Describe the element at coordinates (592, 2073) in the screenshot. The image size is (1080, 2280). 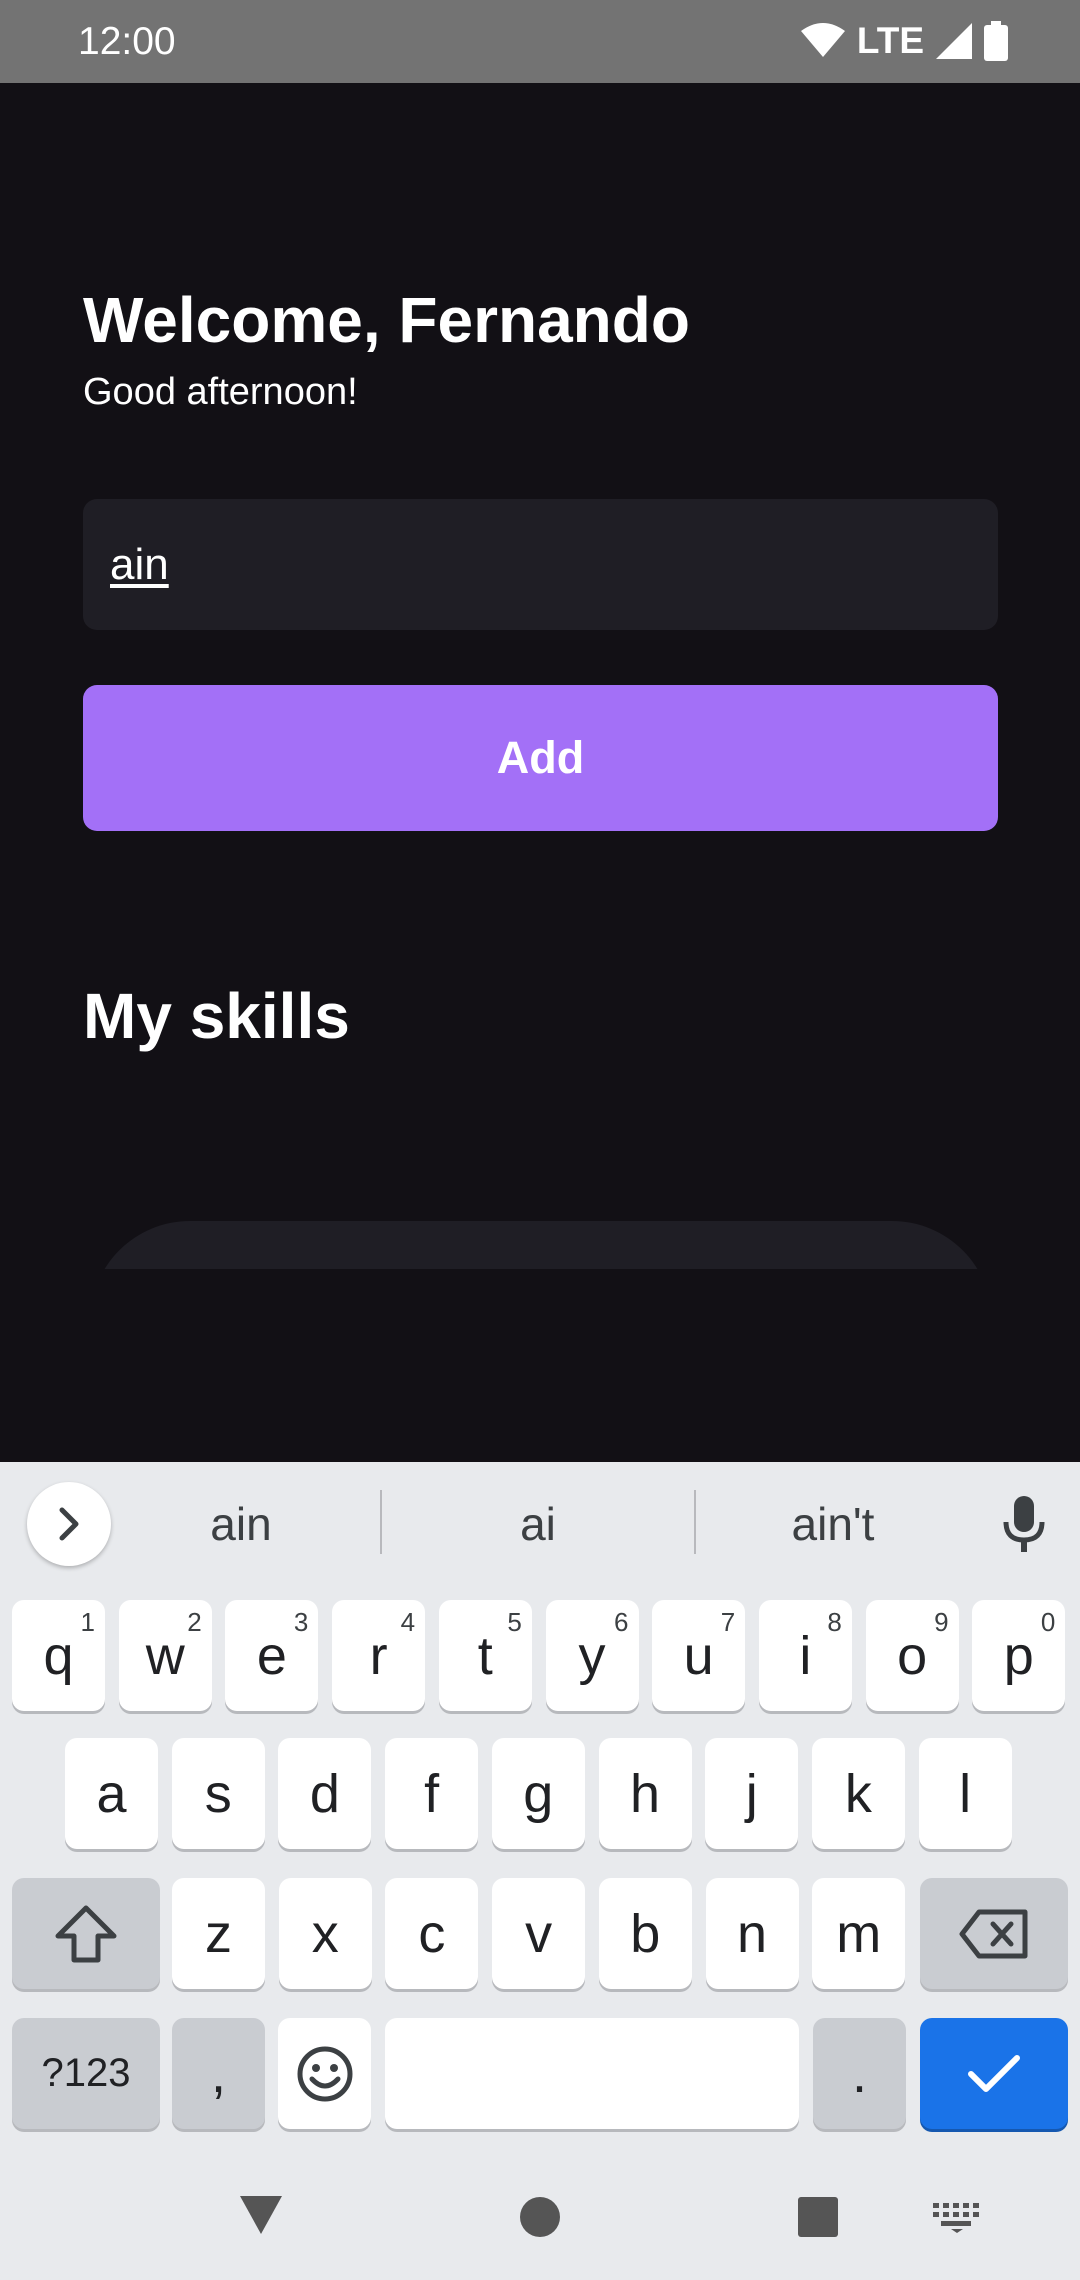
I see `space-key` at that location.